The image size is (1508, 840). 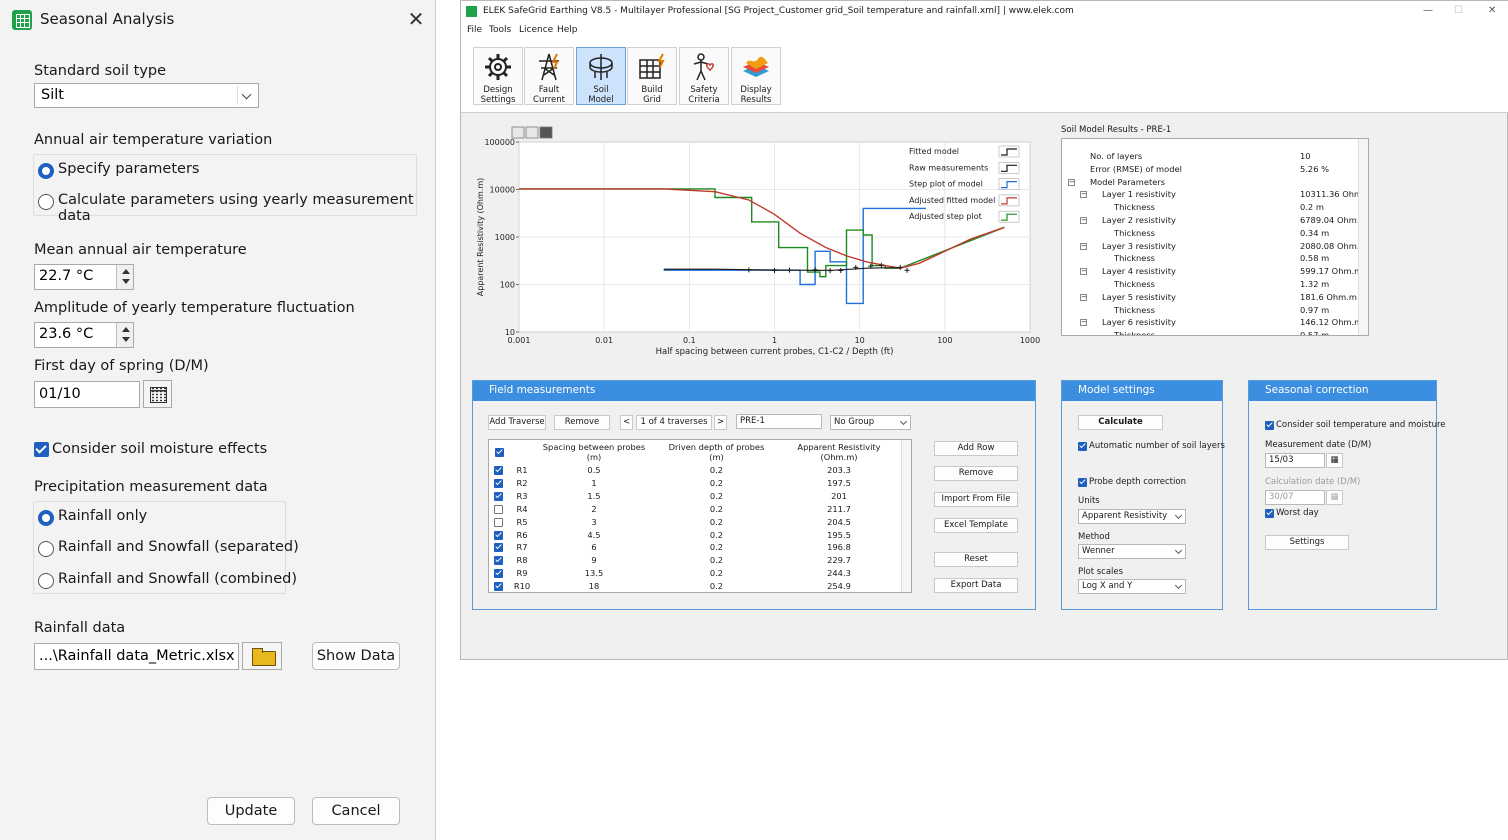 I want to click on cell-res: 195.5, so click(x=839, y=535).